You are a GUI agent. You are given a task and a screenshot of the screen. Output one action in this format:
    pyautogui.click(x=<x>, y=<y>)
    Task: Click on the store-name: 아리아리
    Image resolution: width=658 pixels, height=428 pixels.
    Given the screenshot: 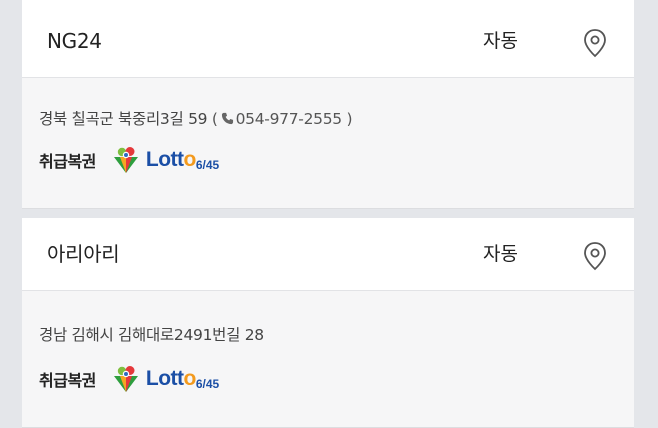 What is the action you would take?
    pyautogui.click(x=83, y=254)
    